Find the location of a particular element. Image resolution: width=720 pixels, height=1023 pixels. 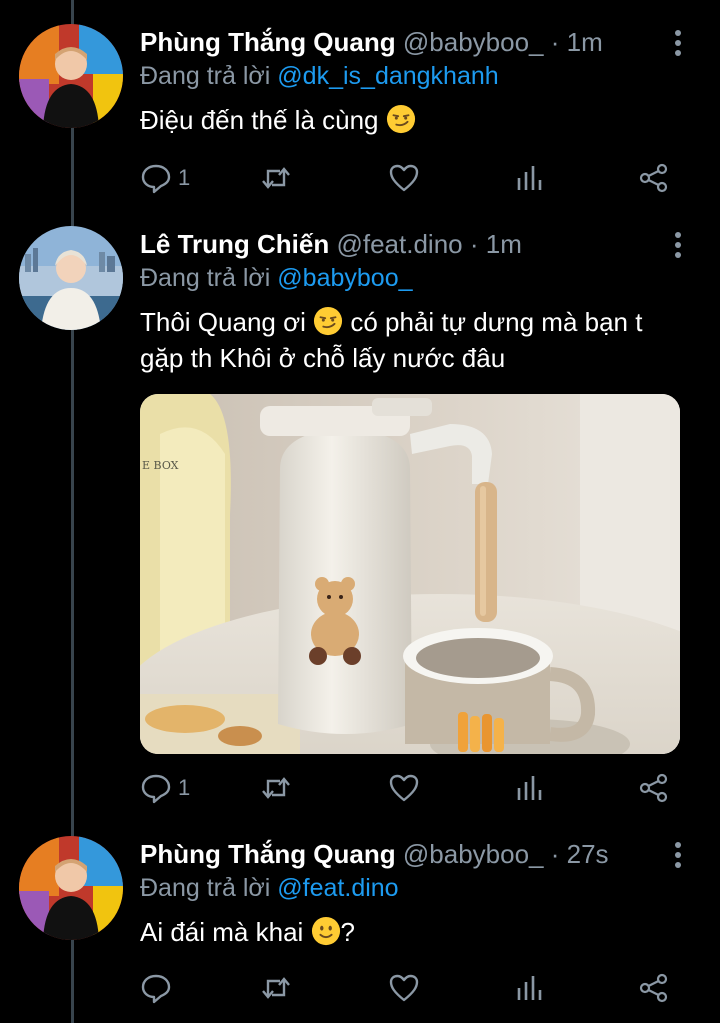

tweet-text: Ai đái mà khai ? is located at coordinates (418, 932).